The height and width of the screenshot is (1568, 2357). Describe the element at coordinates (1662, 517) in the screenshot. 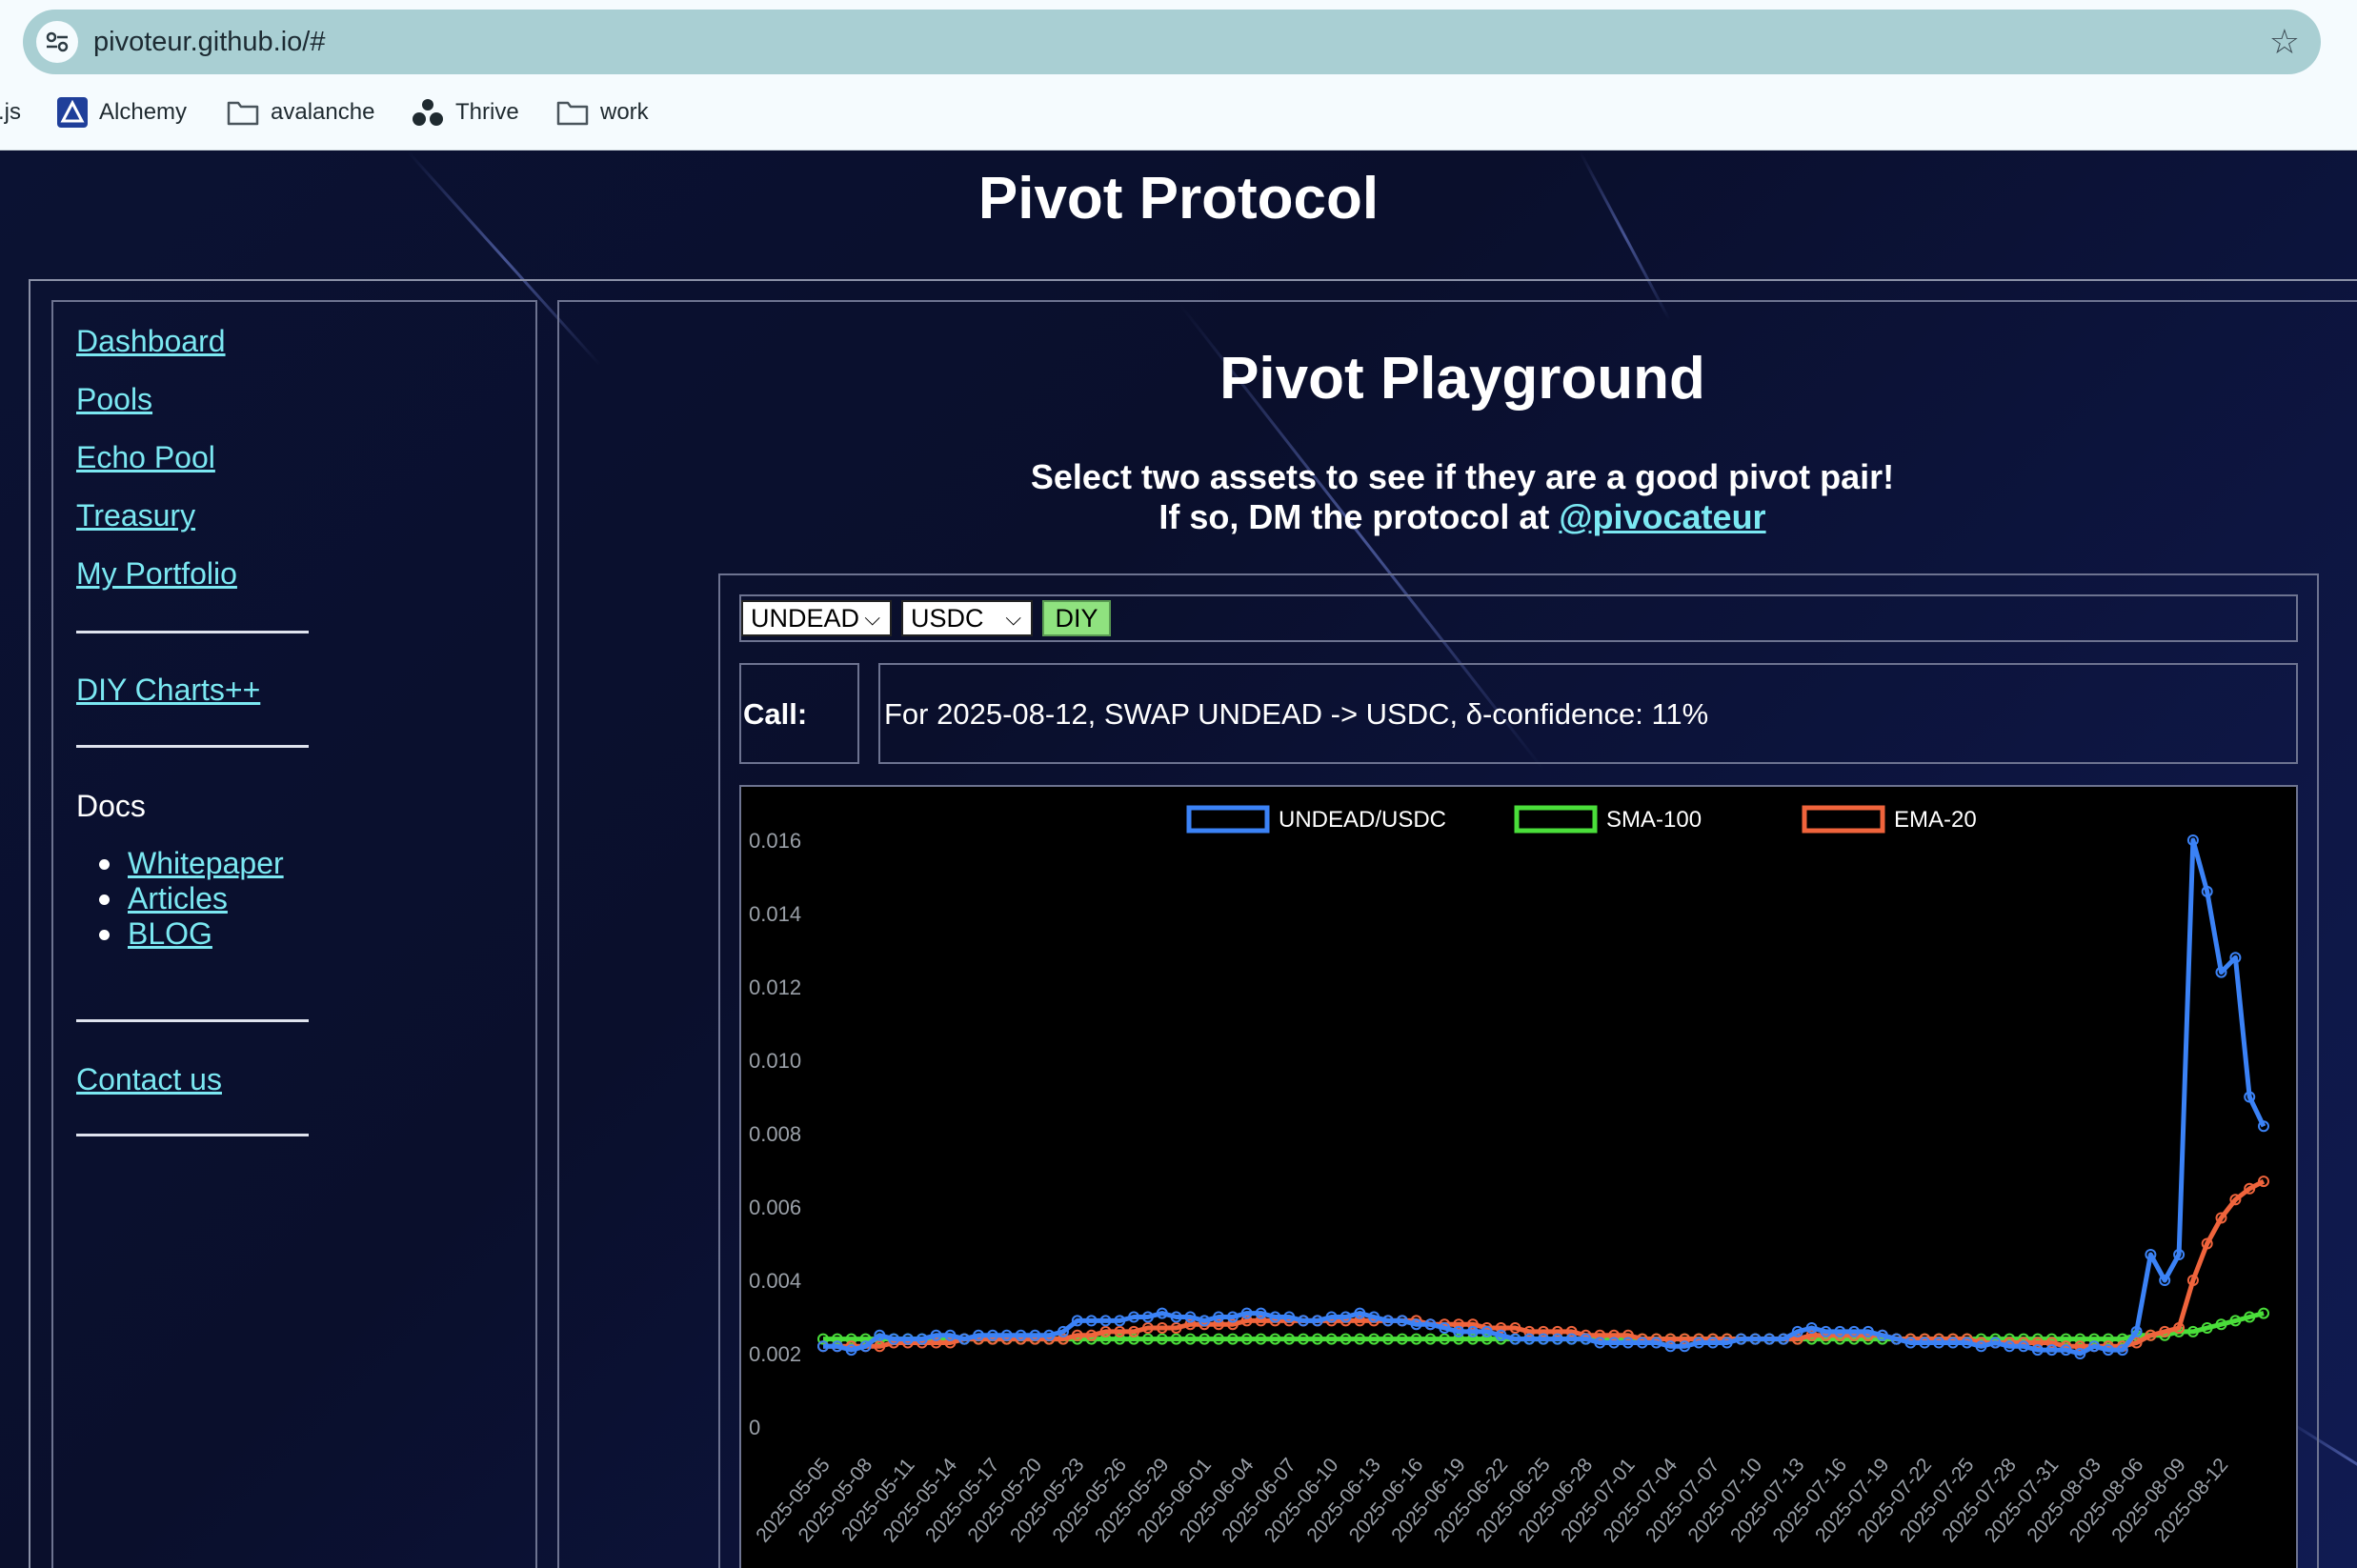

I see `twitter-handle-link: @pivocateur` at that location.